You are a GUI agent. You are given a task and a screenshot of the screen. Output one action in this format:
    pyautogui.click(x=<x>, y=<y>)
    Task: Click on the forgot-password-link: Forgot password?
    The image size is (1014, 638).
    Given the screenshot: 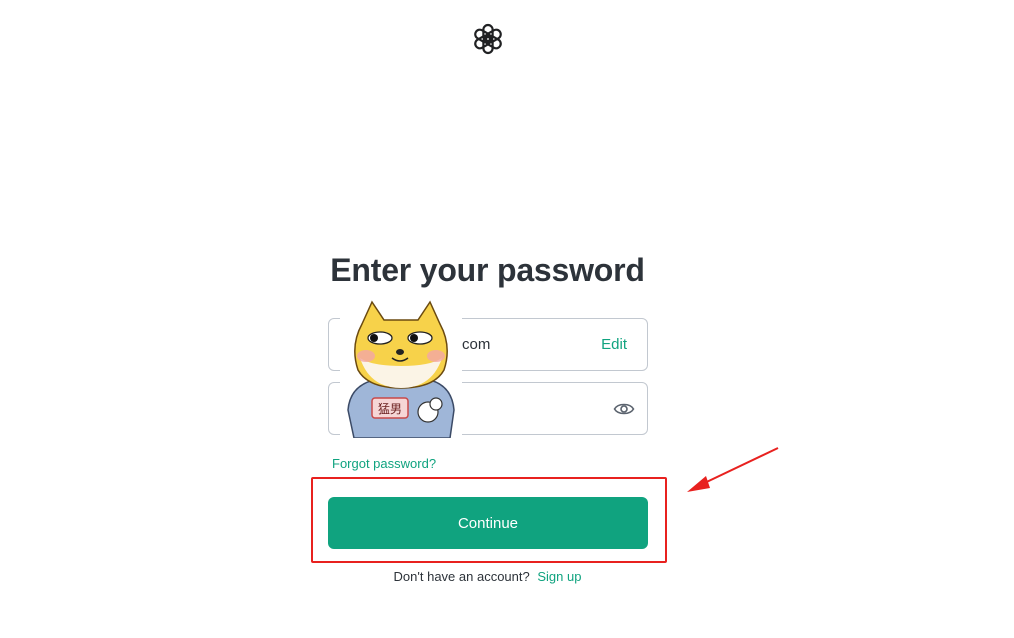 What is the action you would take?
    pyautogui.click(x=384, y=463)
    